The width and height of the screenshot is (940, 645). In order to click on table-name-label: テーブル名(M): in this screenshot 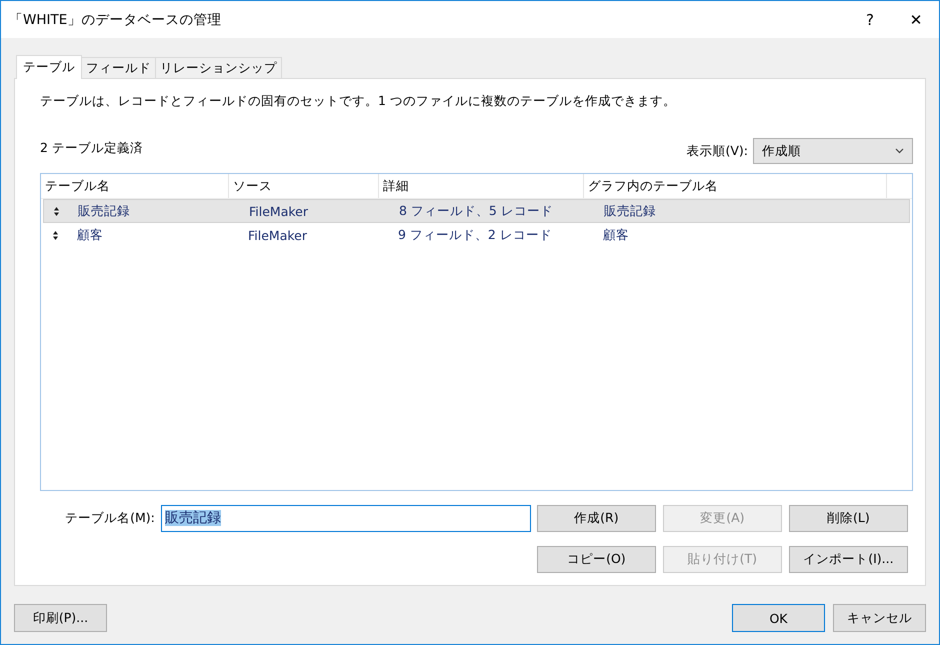, I will do `click(110, 518)`.